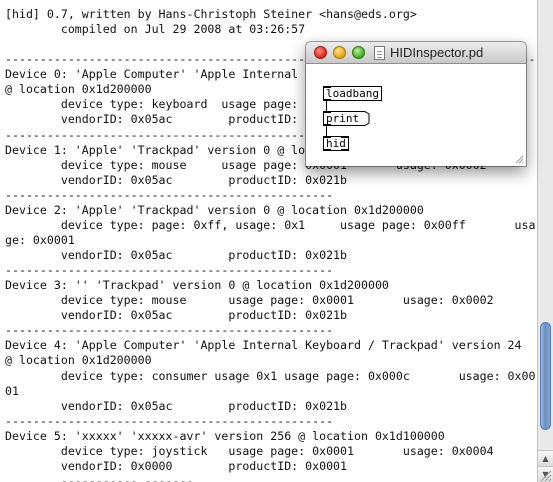 The image size is (553, 482). I want to click on print-inlet, so click(327, 112).